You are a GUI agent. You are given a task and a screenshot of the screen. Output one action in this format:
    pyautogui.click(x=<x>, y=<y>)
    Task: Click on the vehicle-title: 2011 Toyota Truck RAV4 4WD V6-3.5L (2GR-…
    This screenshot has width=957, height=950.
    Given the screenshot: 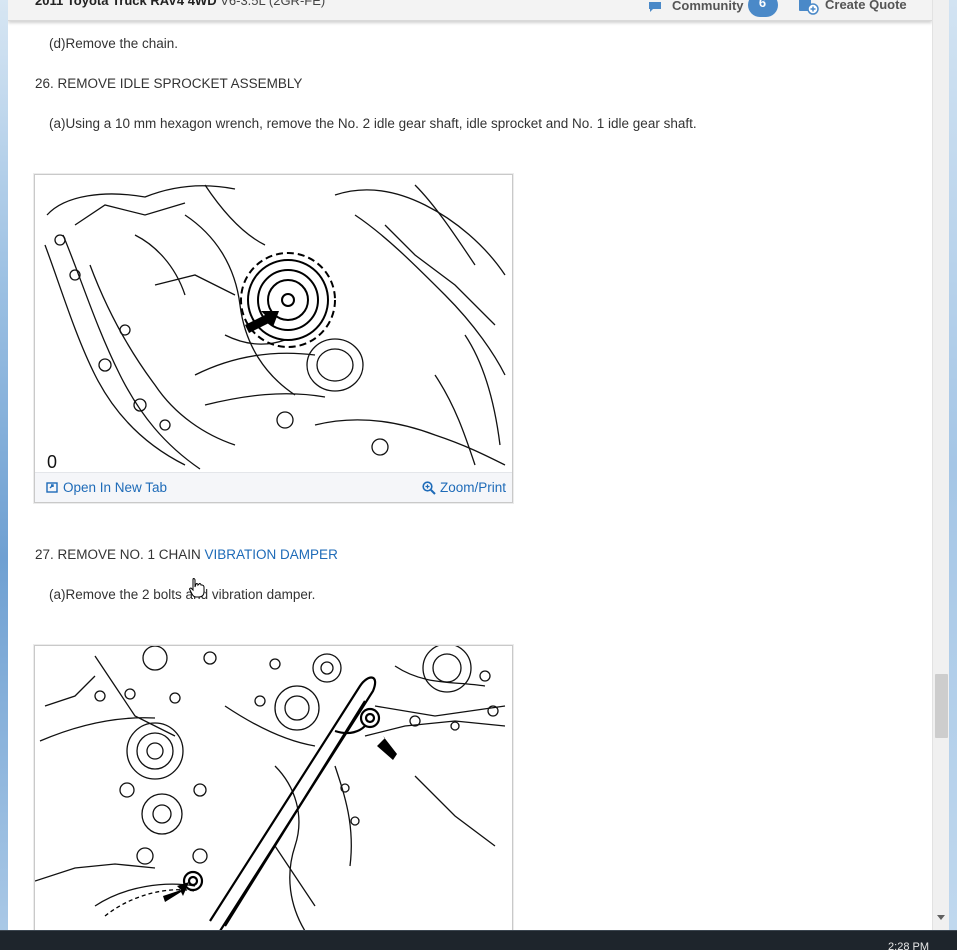 What is the action you would take?
    pyautogui.click(x=180, y=4)
    